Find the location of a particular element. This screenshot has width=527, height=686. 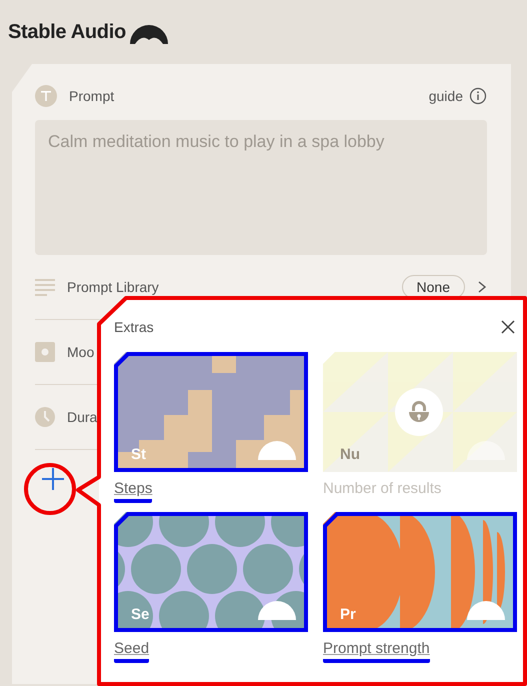

extra-label: Steps is located at coordinates (133, 491).